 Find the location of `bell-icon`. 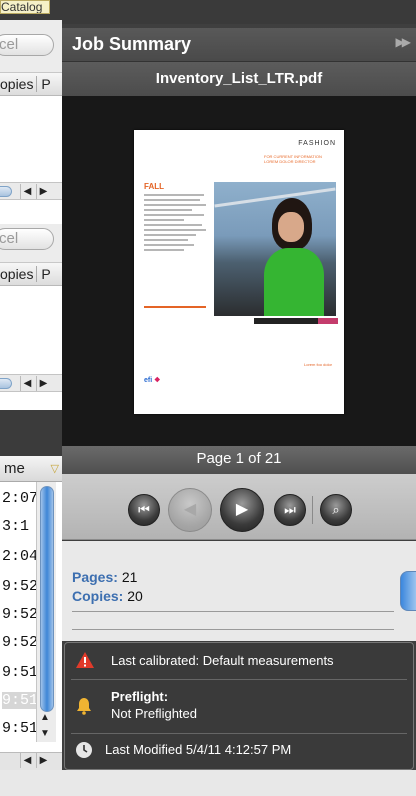

bell-icon is located at coordinates (84, 706).